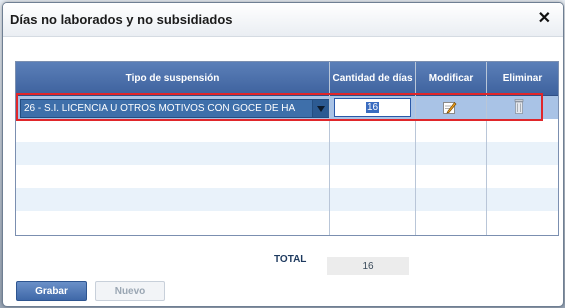 Image resolution: width=565 pixels, height=308 pixels. I want to click on total-label: TOTAL, so click(290, 259).